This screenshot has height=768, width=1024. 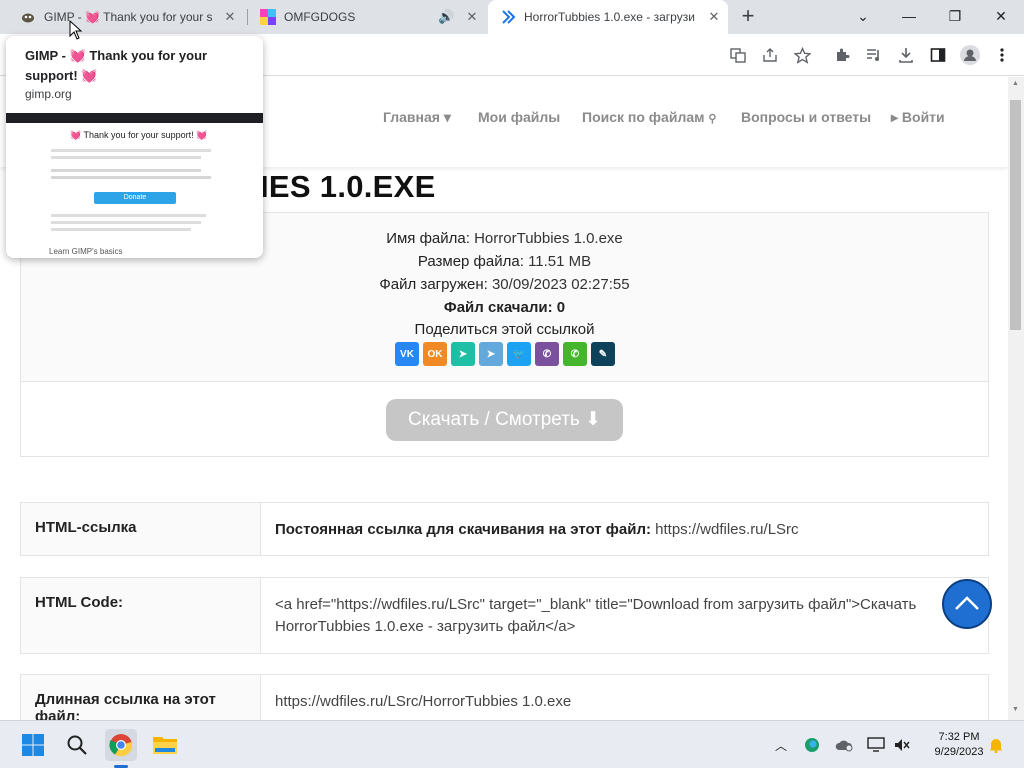 What do you see at coordinates (938, 55) in the screenshot?
I see `side-panel-icon` at bounding box center [938, 55].